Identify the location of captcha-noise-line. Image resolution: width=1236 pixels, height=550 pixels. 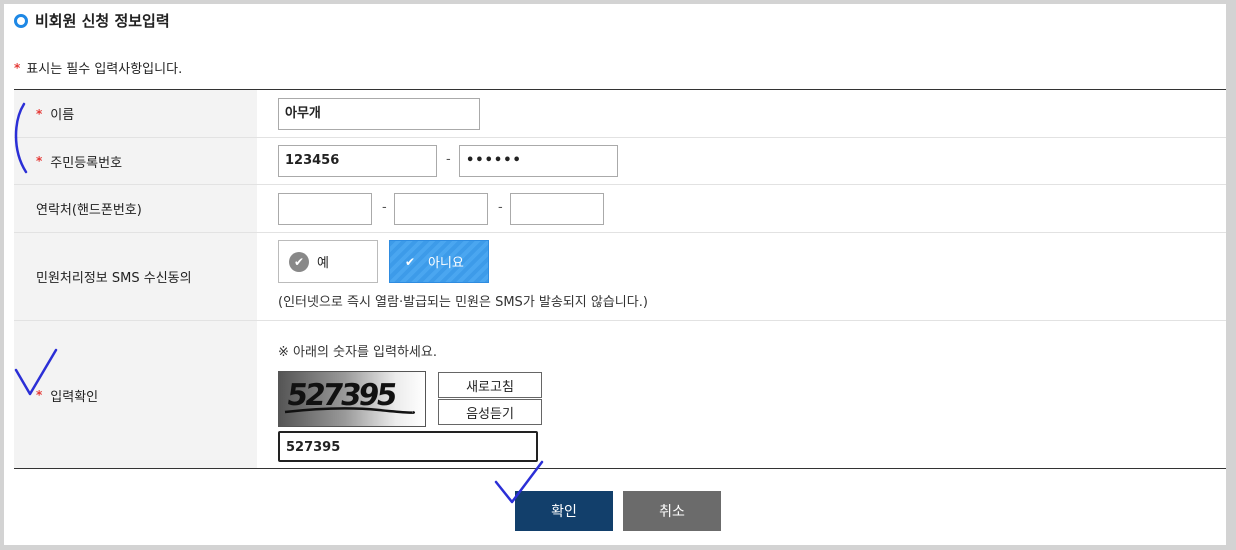
(350, 410).